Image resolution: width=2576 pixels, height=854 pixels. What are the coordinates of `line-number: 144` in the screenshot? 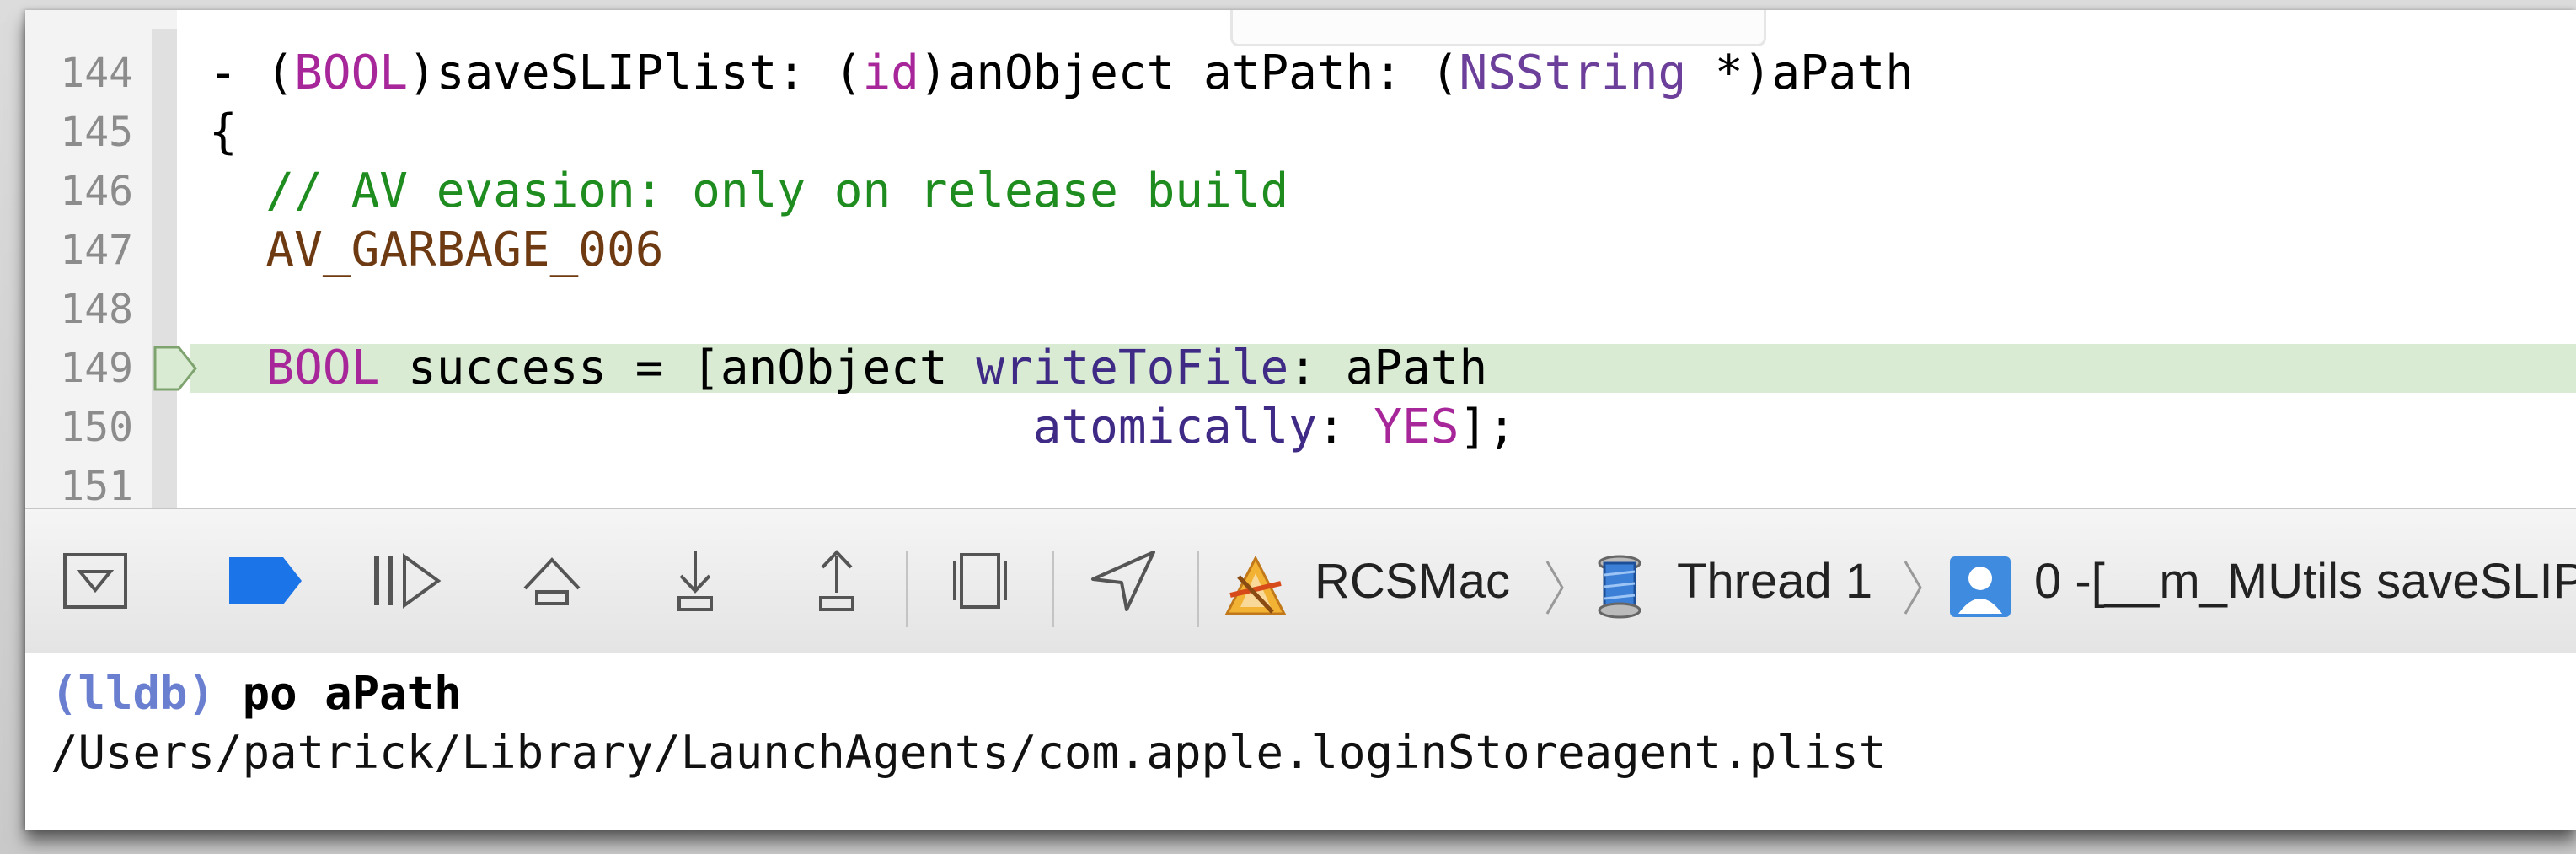 It's located at (96, 73).